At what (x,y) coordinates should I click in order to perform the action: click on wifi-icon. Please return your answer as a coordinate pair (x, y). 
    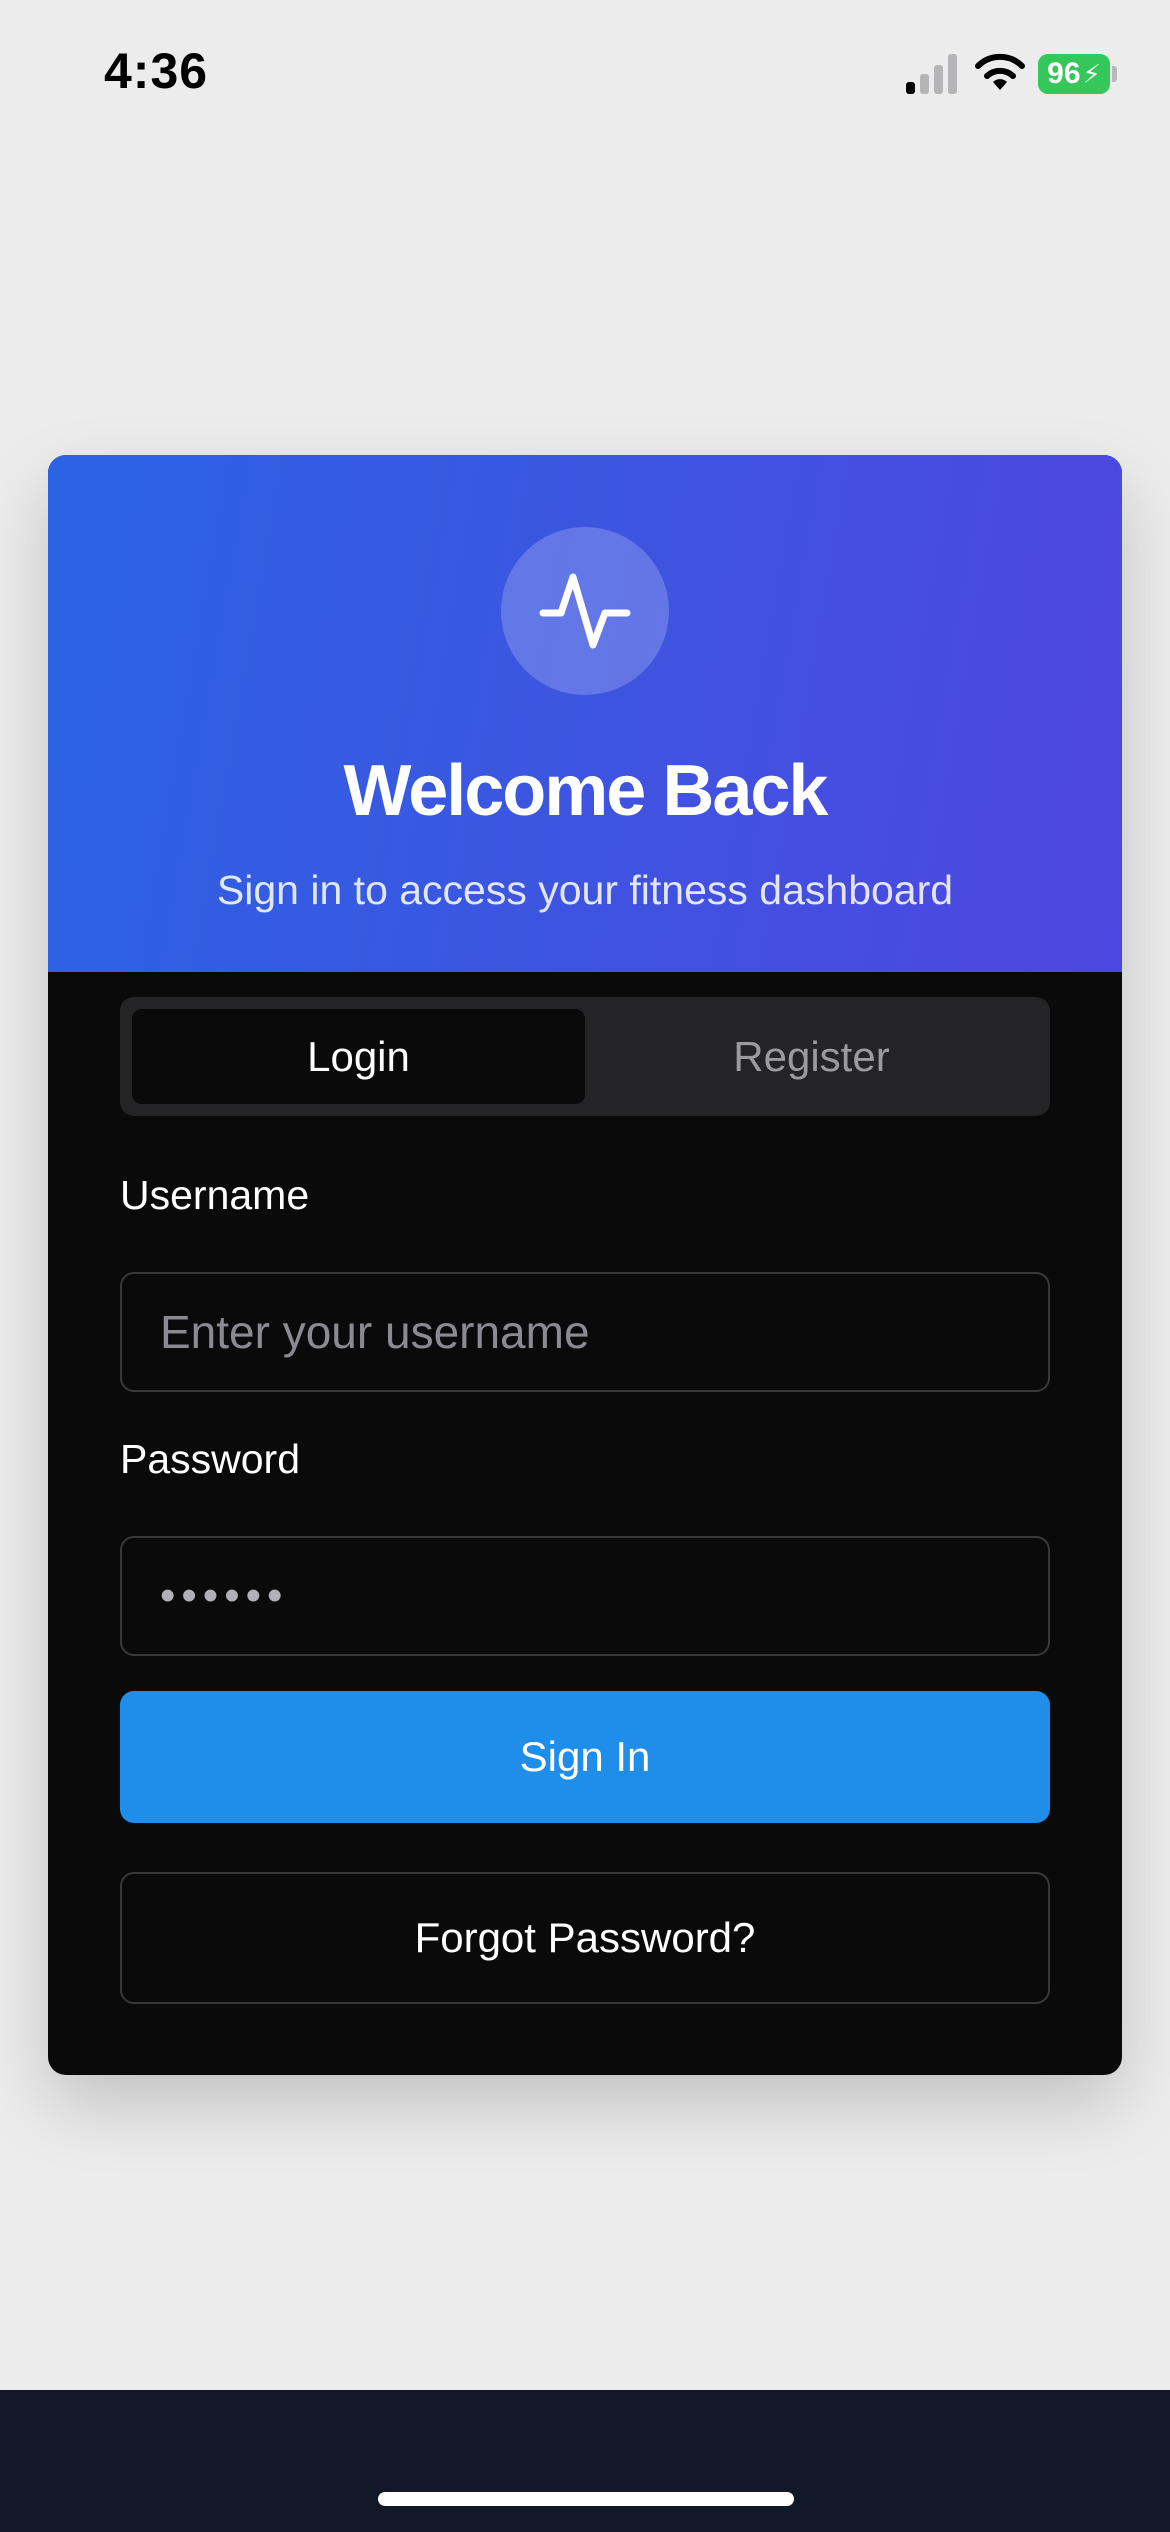
    Looking at the image, I should click on (1000, 71).